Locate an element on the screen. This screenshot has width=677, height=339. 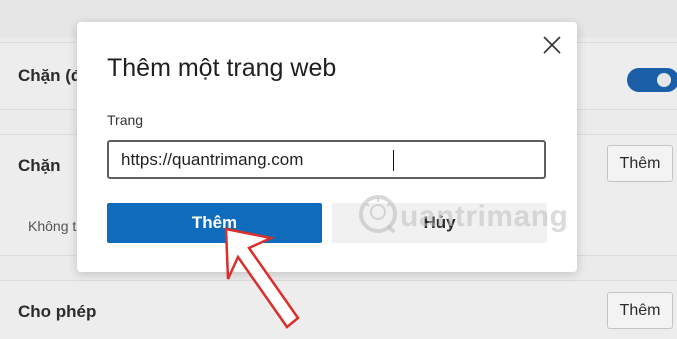
add-button: Thêm is located at coordinates (214, 223).